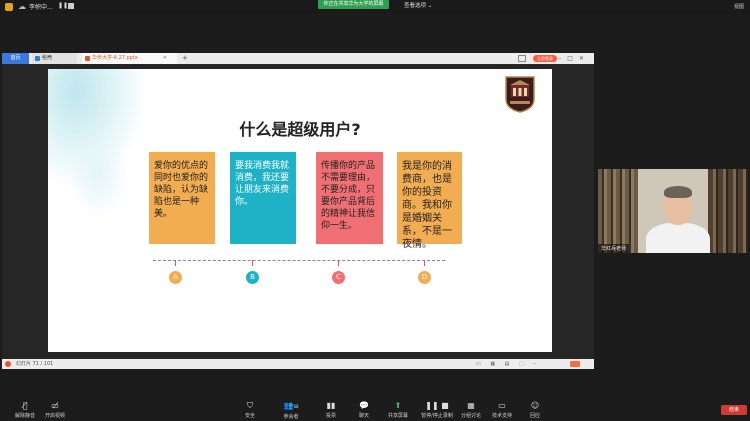 Image resolution: width=750 pixels, height=421 pixels. Describe the element at coordinates (734, 410) in the screenshot. I see `end-meeting-button: 结束` at that location.